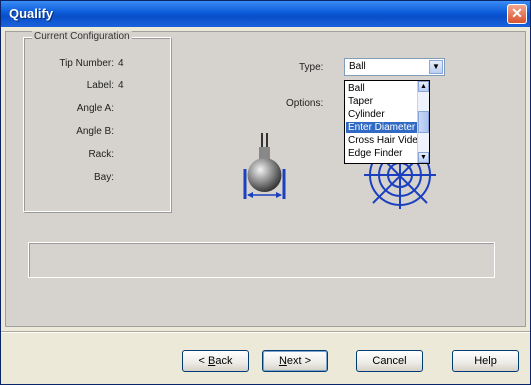  I want to click on label-label: Label:, so click(100, 85).